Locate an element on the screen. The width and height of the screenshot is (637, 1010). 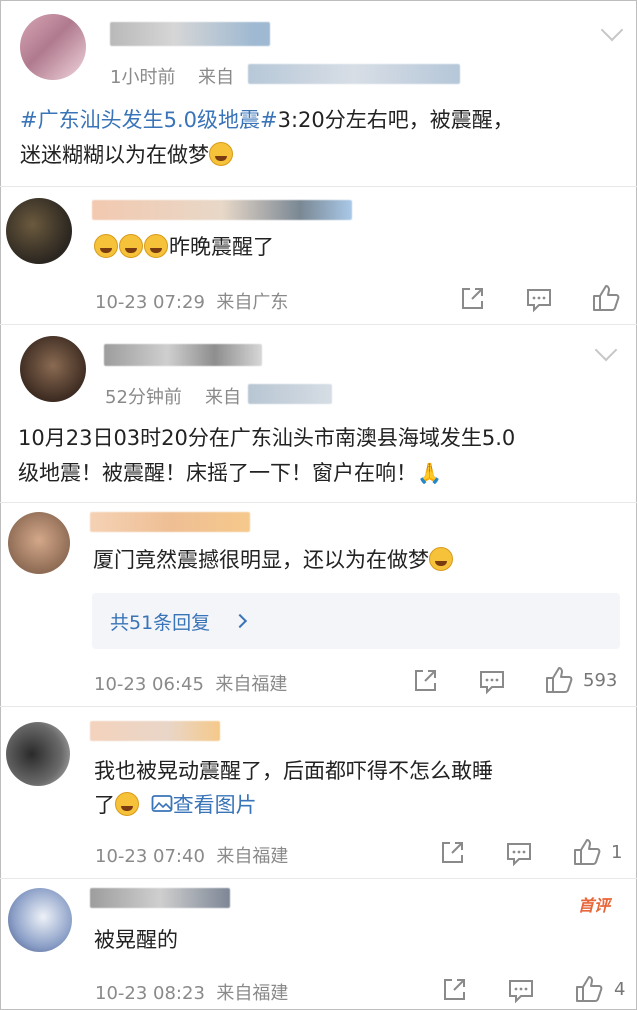
first-comment-badge: 首评 is located at coordinates (594, 905).